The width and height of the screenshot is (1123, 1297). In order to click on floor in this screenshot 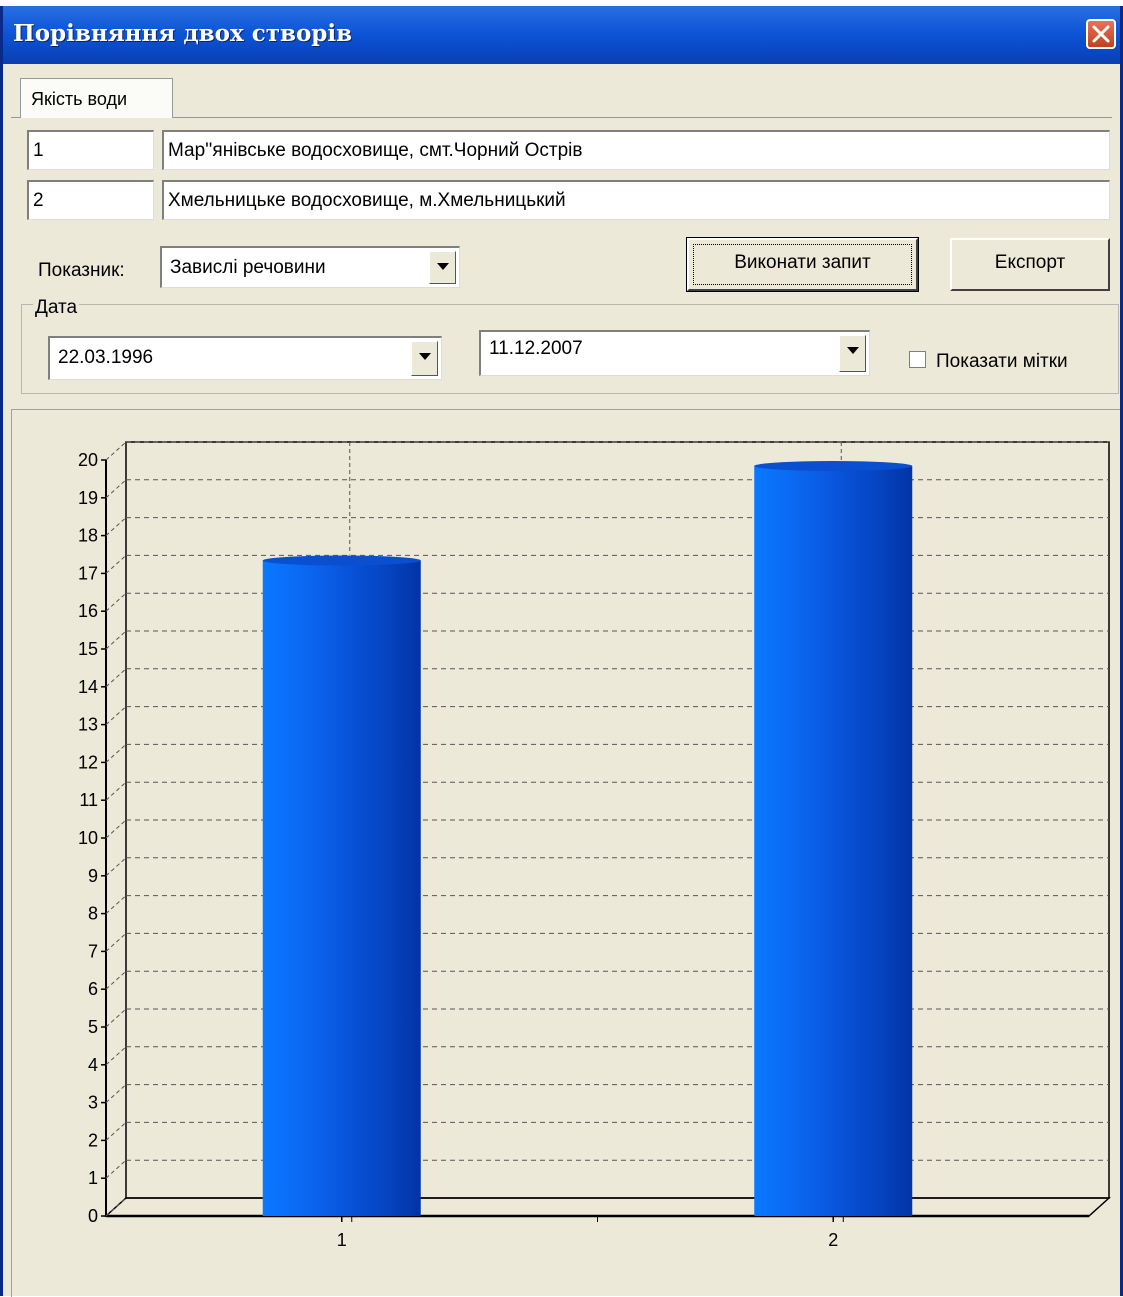, I will do `click(607, 1207)`.